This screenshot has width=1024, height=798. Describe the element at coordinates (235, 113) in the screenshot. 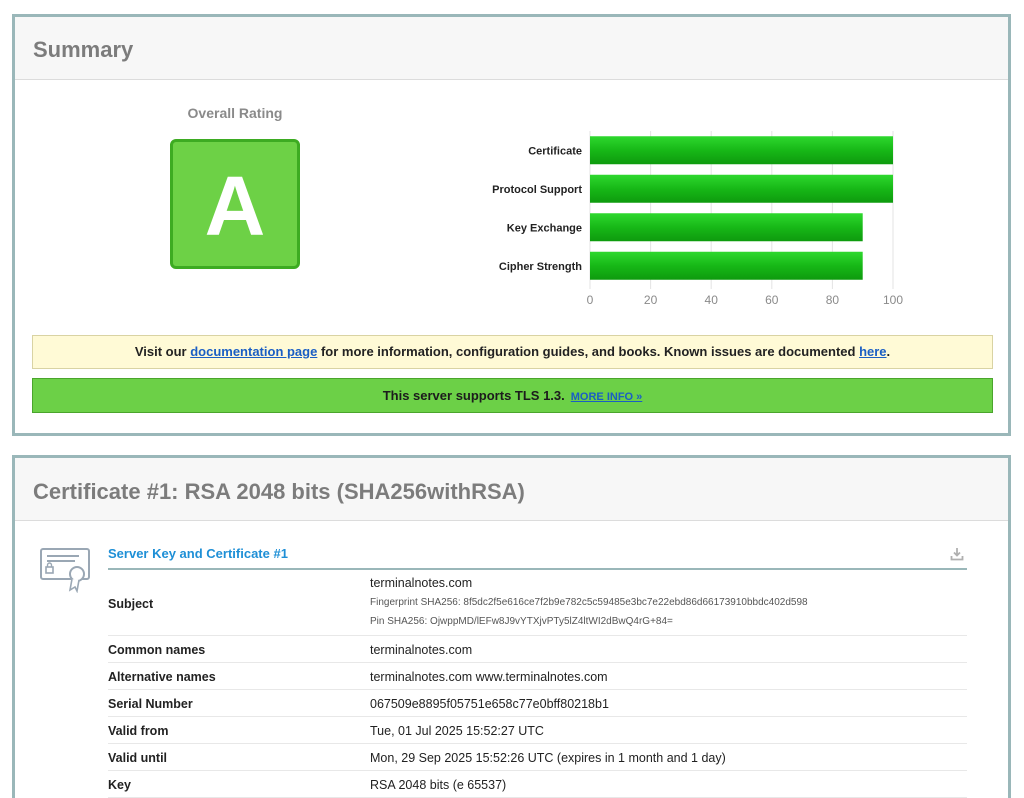

I see `overall-rating-label: Overall Rating` at that location.